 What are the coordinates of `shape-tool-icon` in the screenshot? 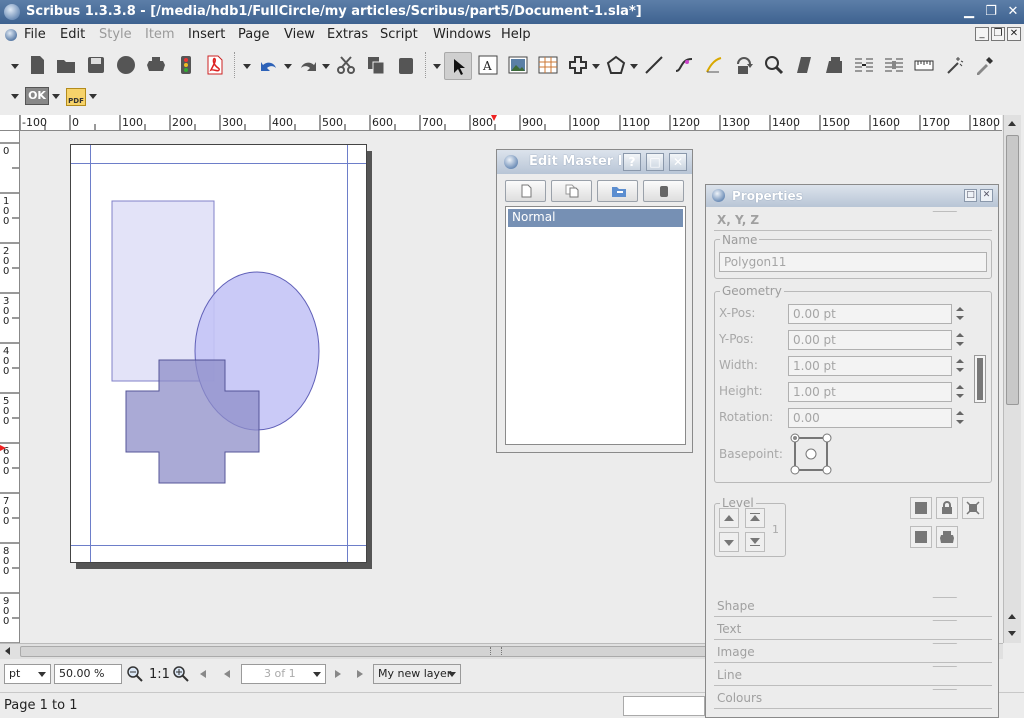 It's located at (578, 65).